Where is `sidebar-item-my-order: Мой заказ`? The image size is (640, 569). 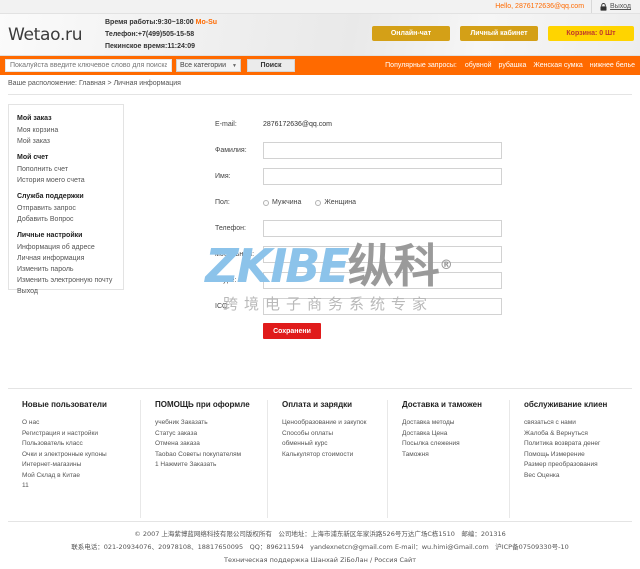 sidebar-item-my-order: Мой заказ is located at coordinates (70, 141).